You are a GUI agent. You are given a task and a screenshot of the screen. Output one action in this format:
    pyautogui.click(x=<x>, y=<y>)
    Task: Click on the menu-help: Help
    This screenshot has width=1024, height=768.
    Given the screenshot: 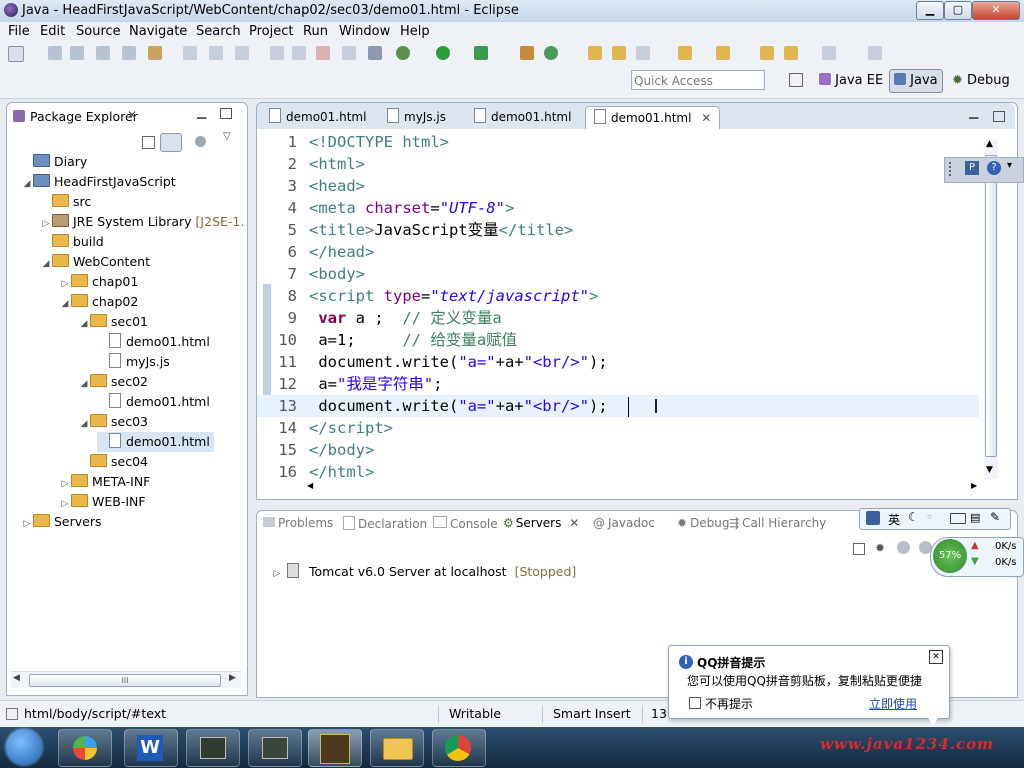 What is the action you would take?
    pyautogui.click(x=415, y=31)
    